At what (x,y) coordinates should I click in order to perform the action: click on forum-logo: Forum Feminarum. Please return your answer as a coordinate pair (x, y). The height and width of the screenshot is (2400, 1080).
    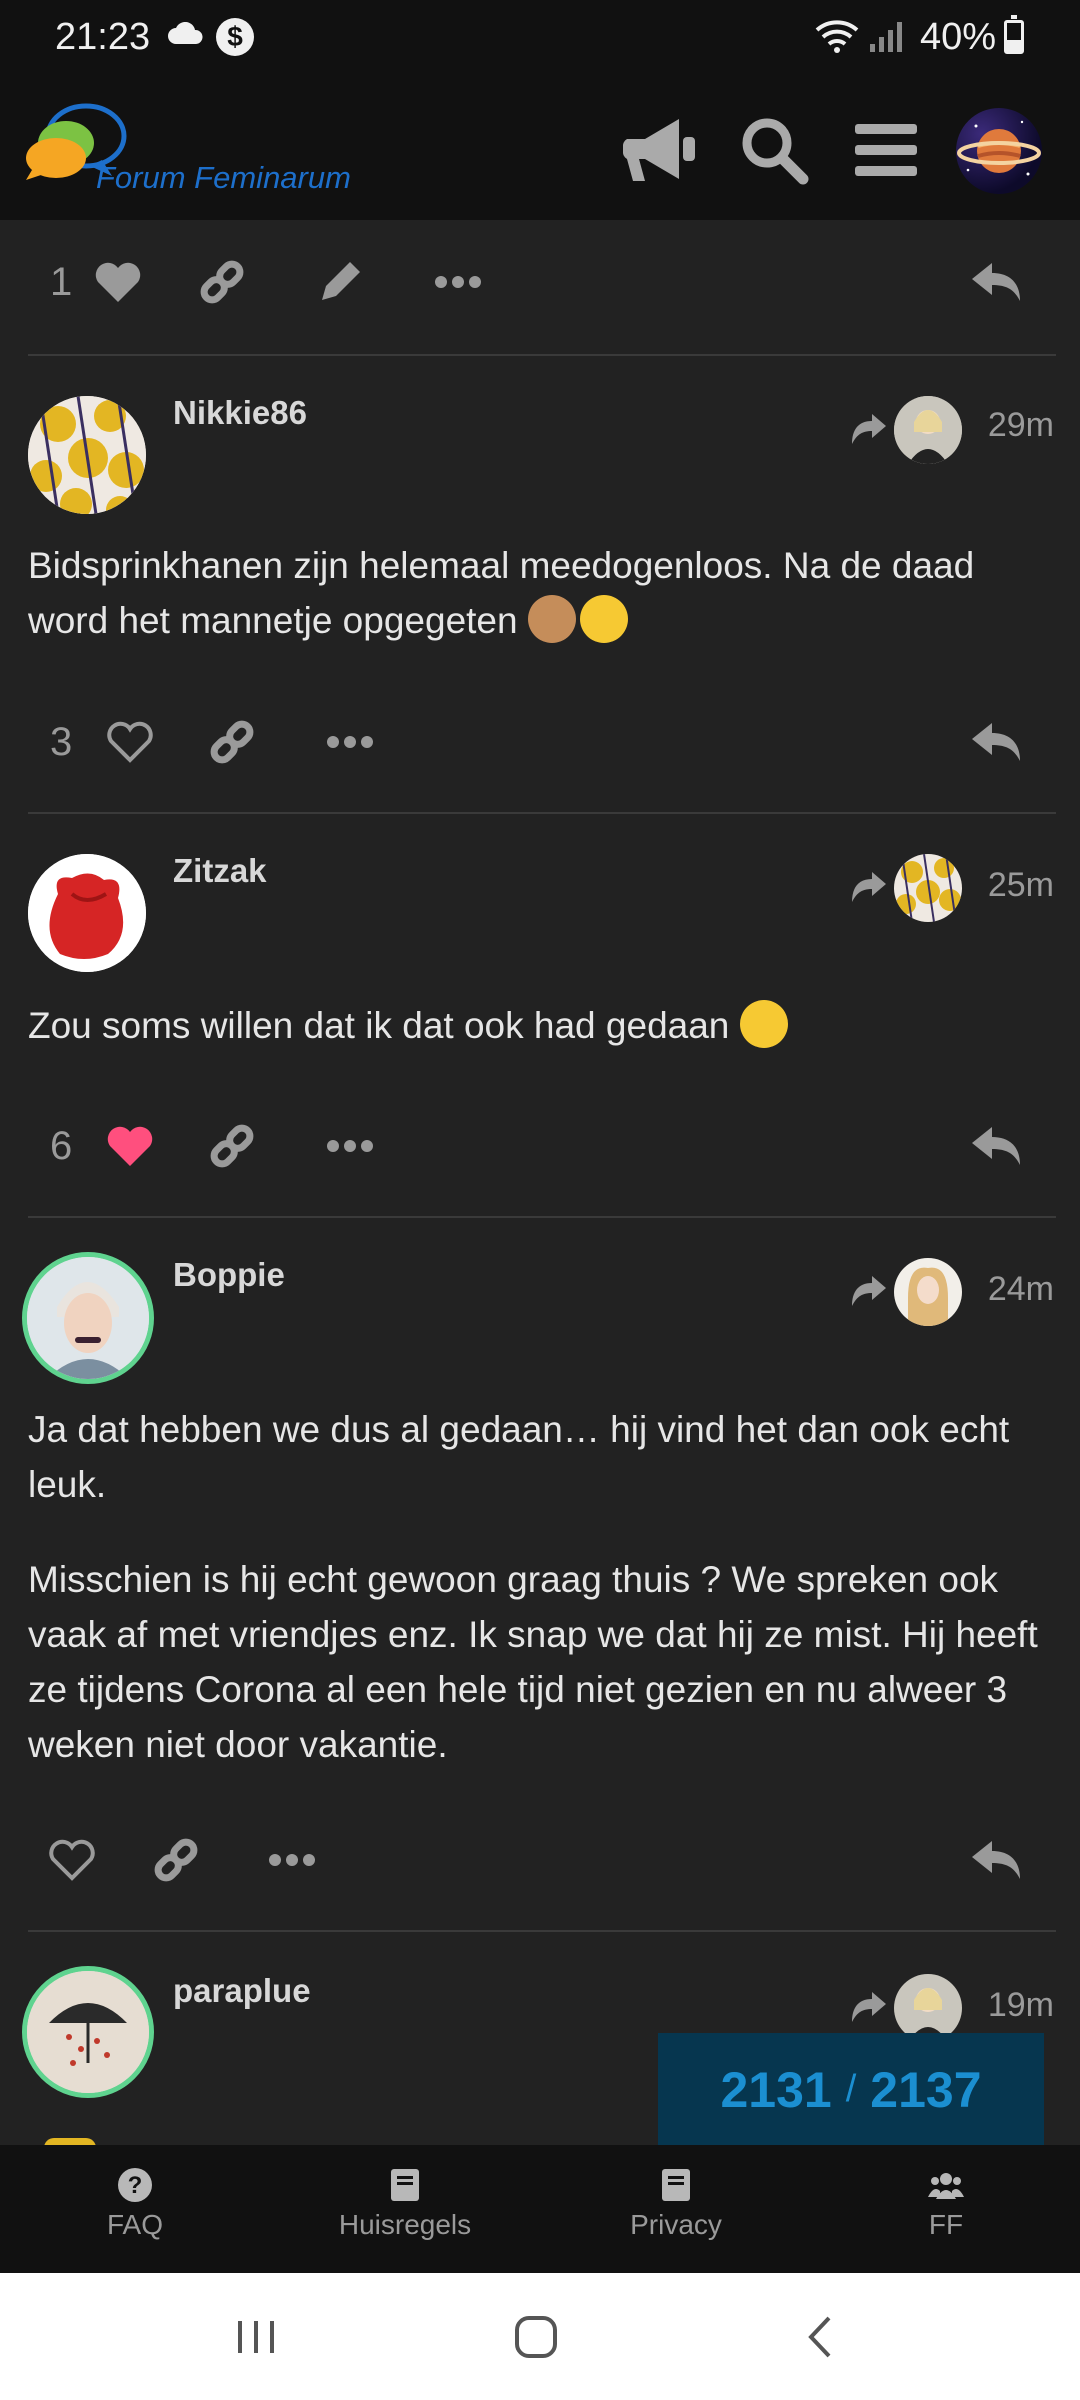
    Looking at the image, I should click on (204, 148).